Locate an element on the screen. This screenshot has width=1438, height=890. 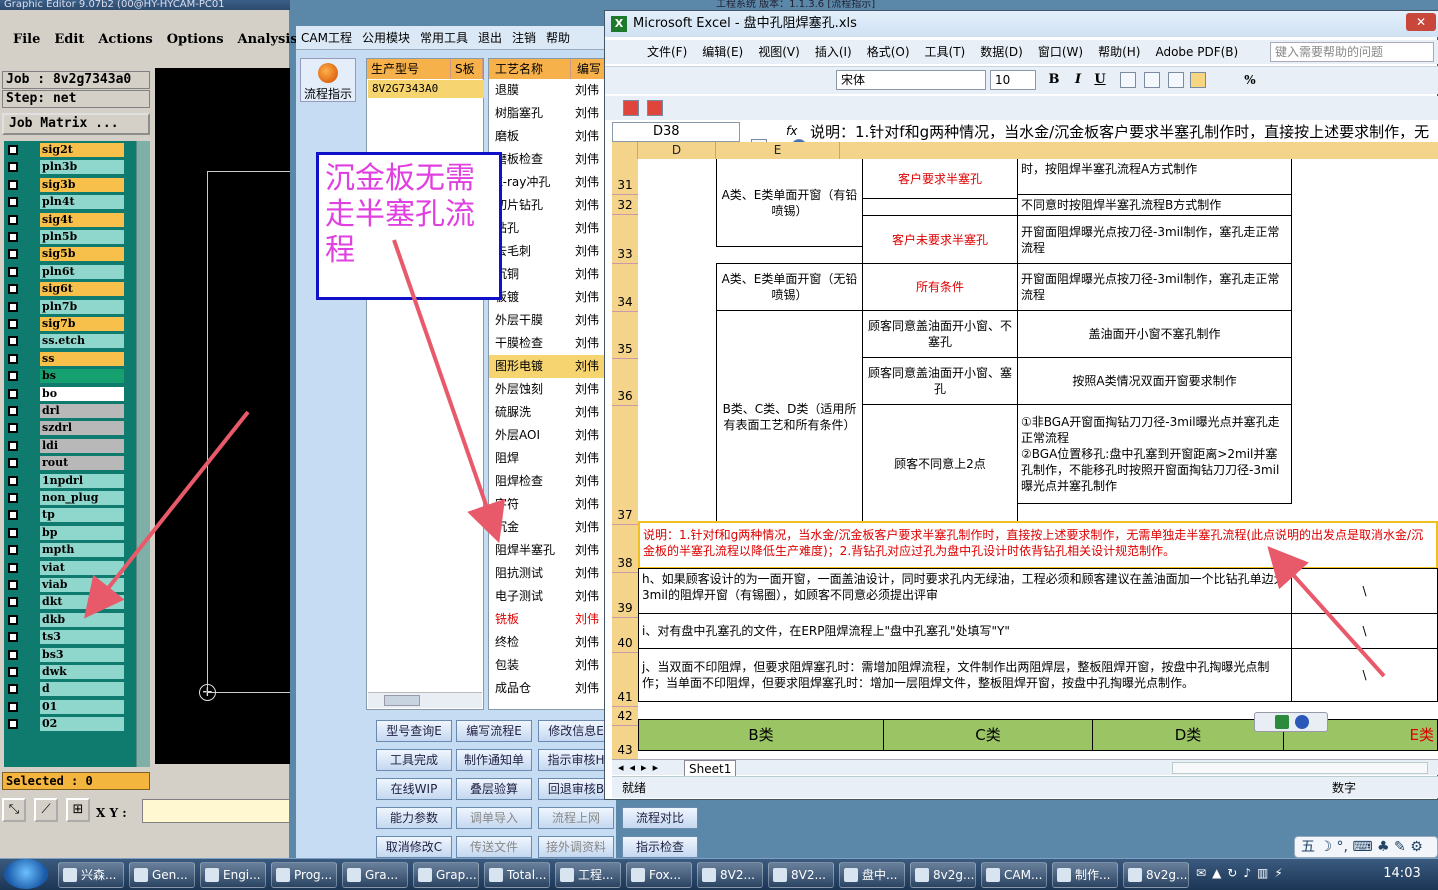
layer-item: viat is located at coordinates (65, 567).